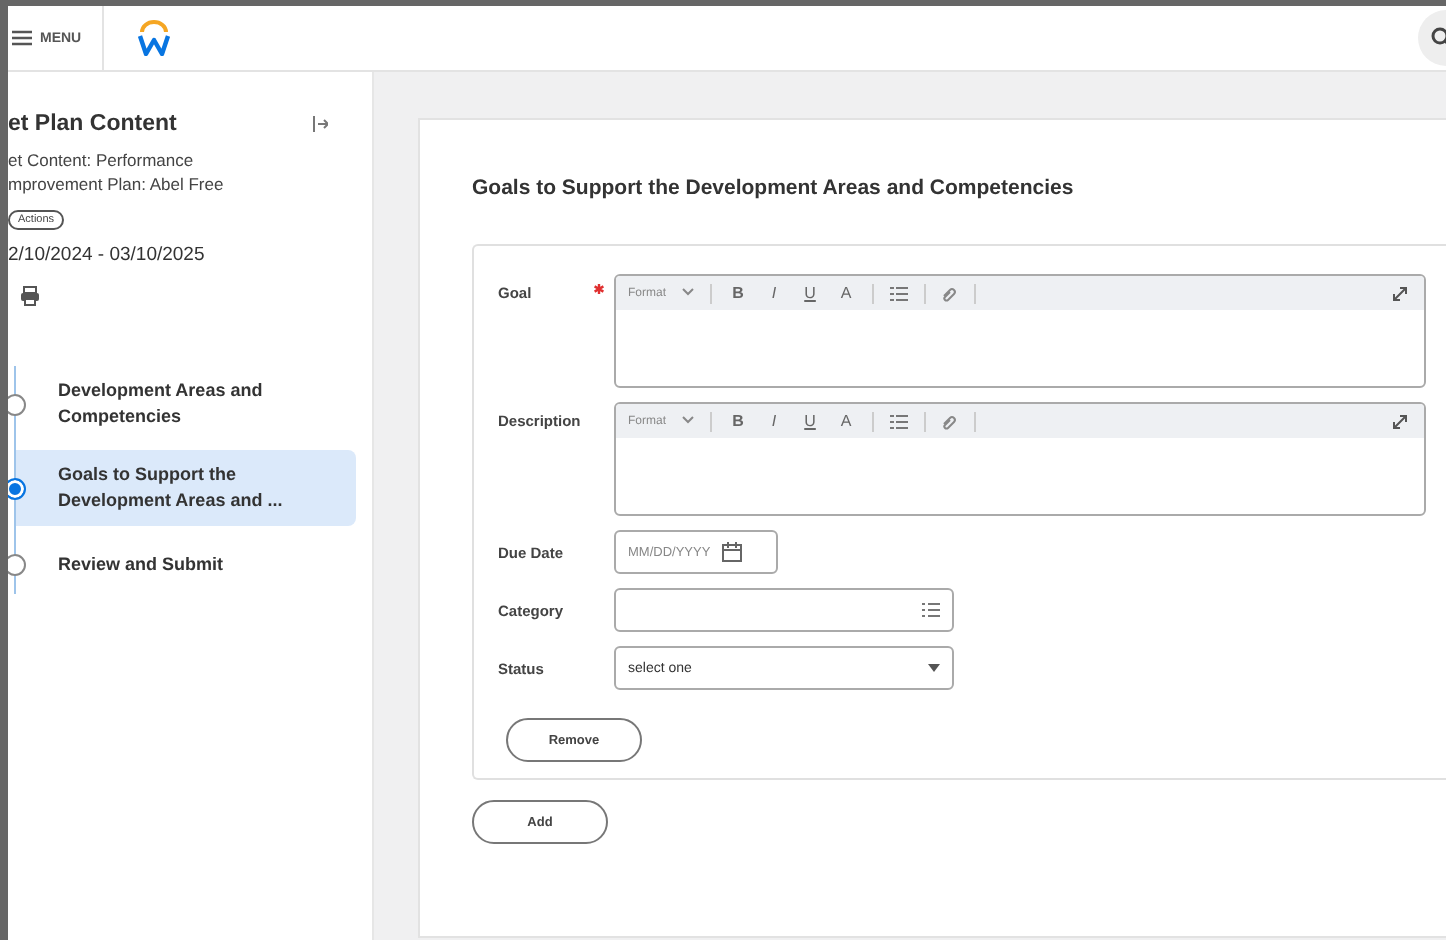 The width and height of the screenshot is (1446, 940). Describe the element at coordinates (92, 124) in the screenshot. I see `sidebar-title: et Plan Content` at that location.